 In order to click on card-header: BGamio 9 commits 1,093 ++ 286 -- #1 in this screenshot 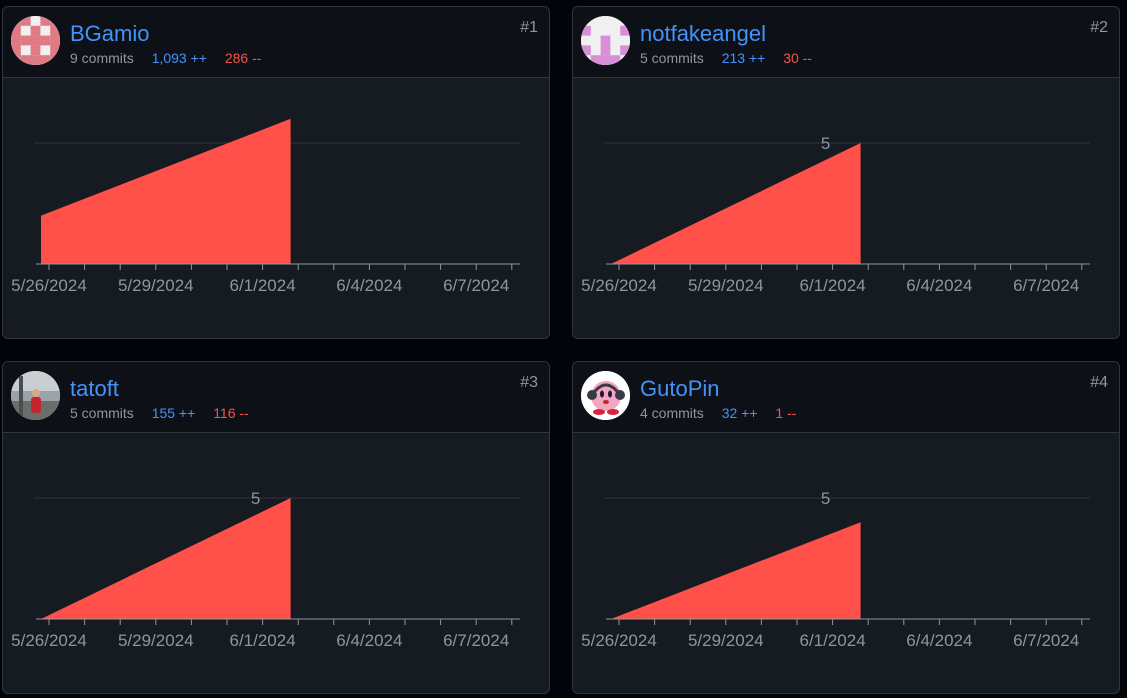, I will do `click(276, 42)`.